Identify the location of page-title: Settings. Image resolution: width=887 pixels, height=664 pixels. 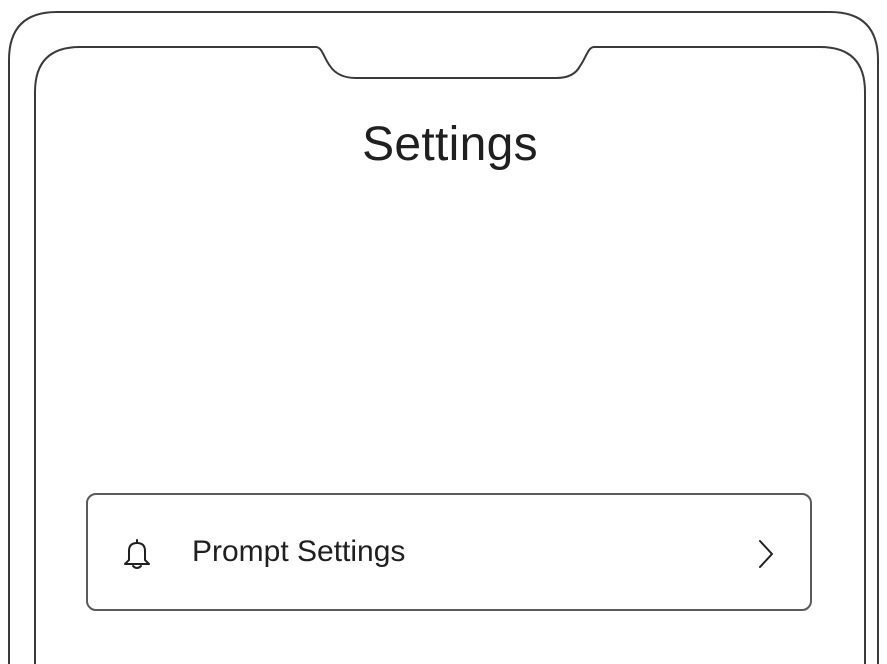
(450, 144).